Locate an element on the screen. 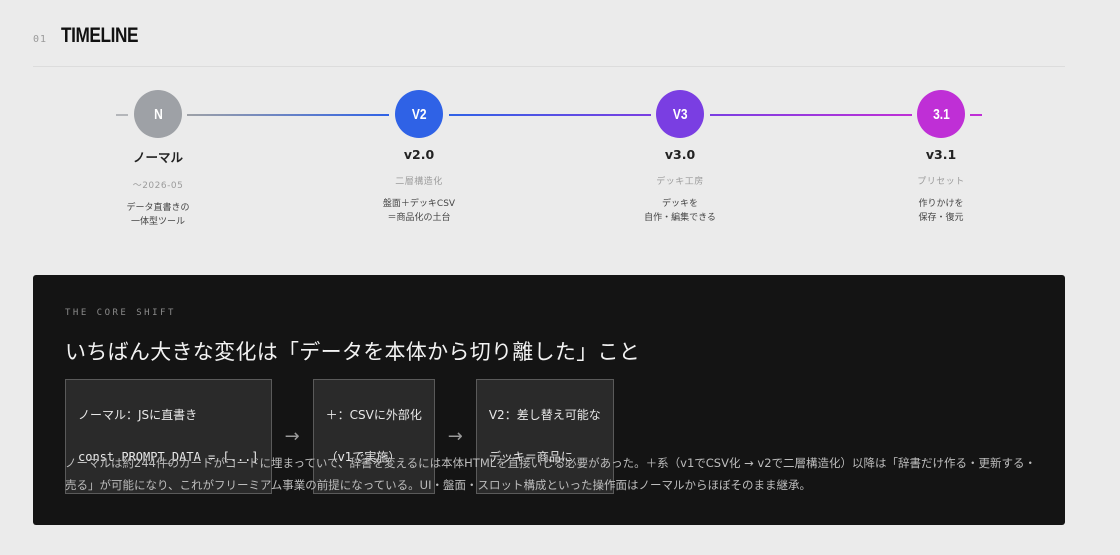 The image size is (1120, 555). version-name: v3.1 is located at coordinates (941, 154).